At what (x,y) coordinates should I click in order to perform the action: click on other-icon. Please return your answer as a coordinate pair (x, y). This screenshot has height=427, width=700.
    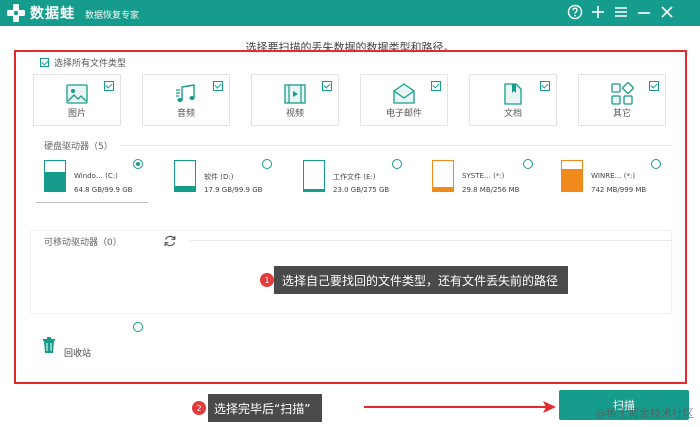
    Looking at the image, I should click on (622, 94).